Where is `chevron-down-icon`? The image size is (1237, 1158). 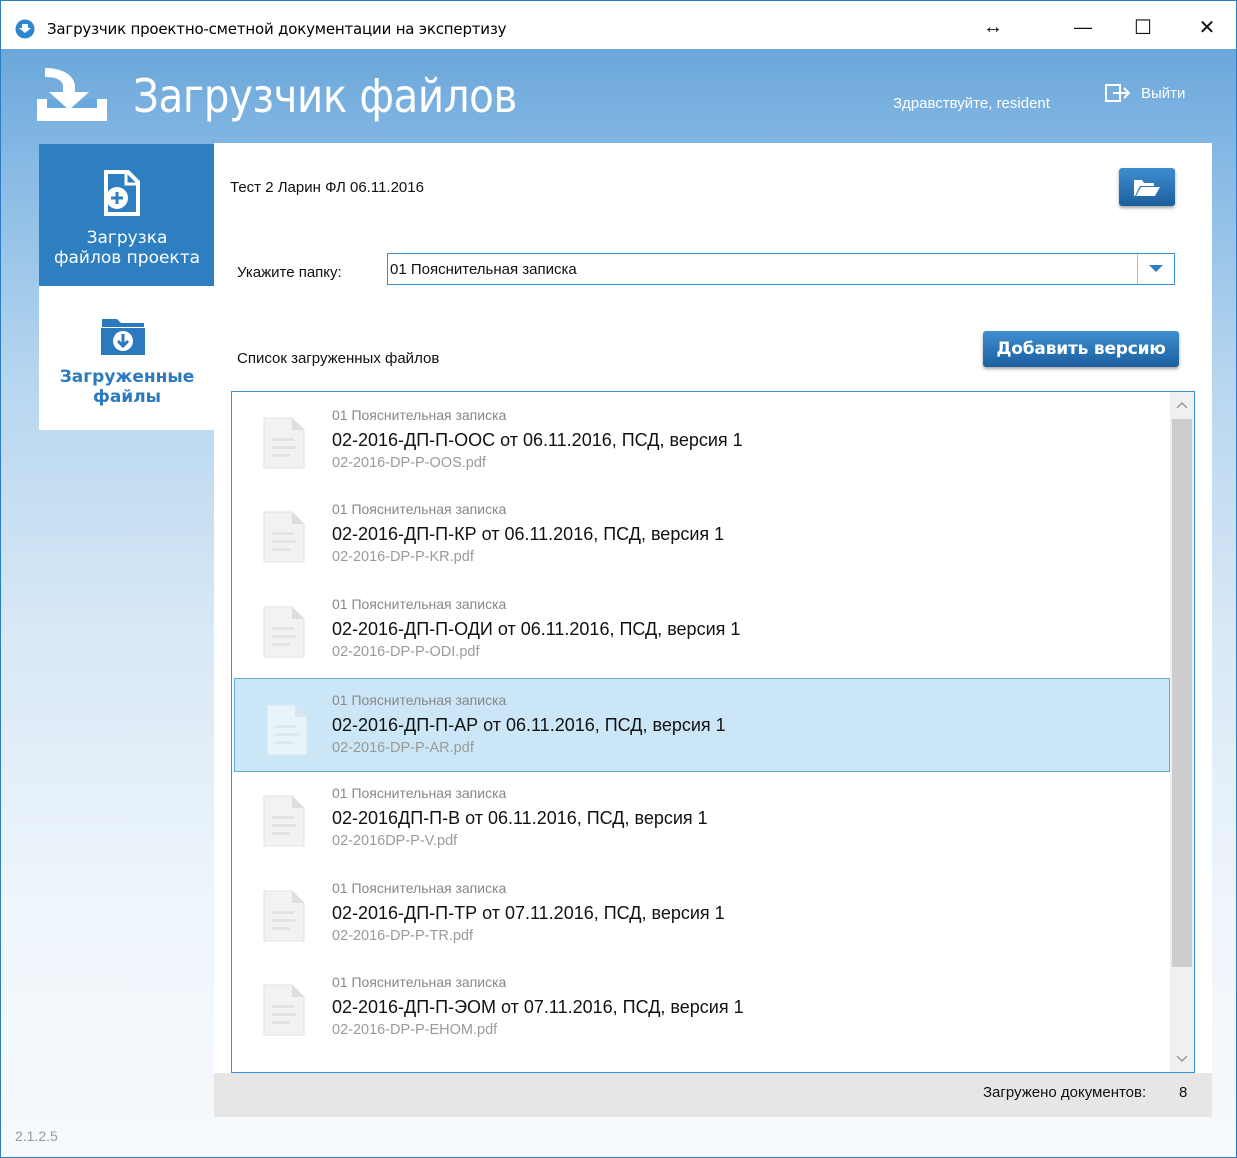
chevron-down-icon is located at coordinates (1155, 269).